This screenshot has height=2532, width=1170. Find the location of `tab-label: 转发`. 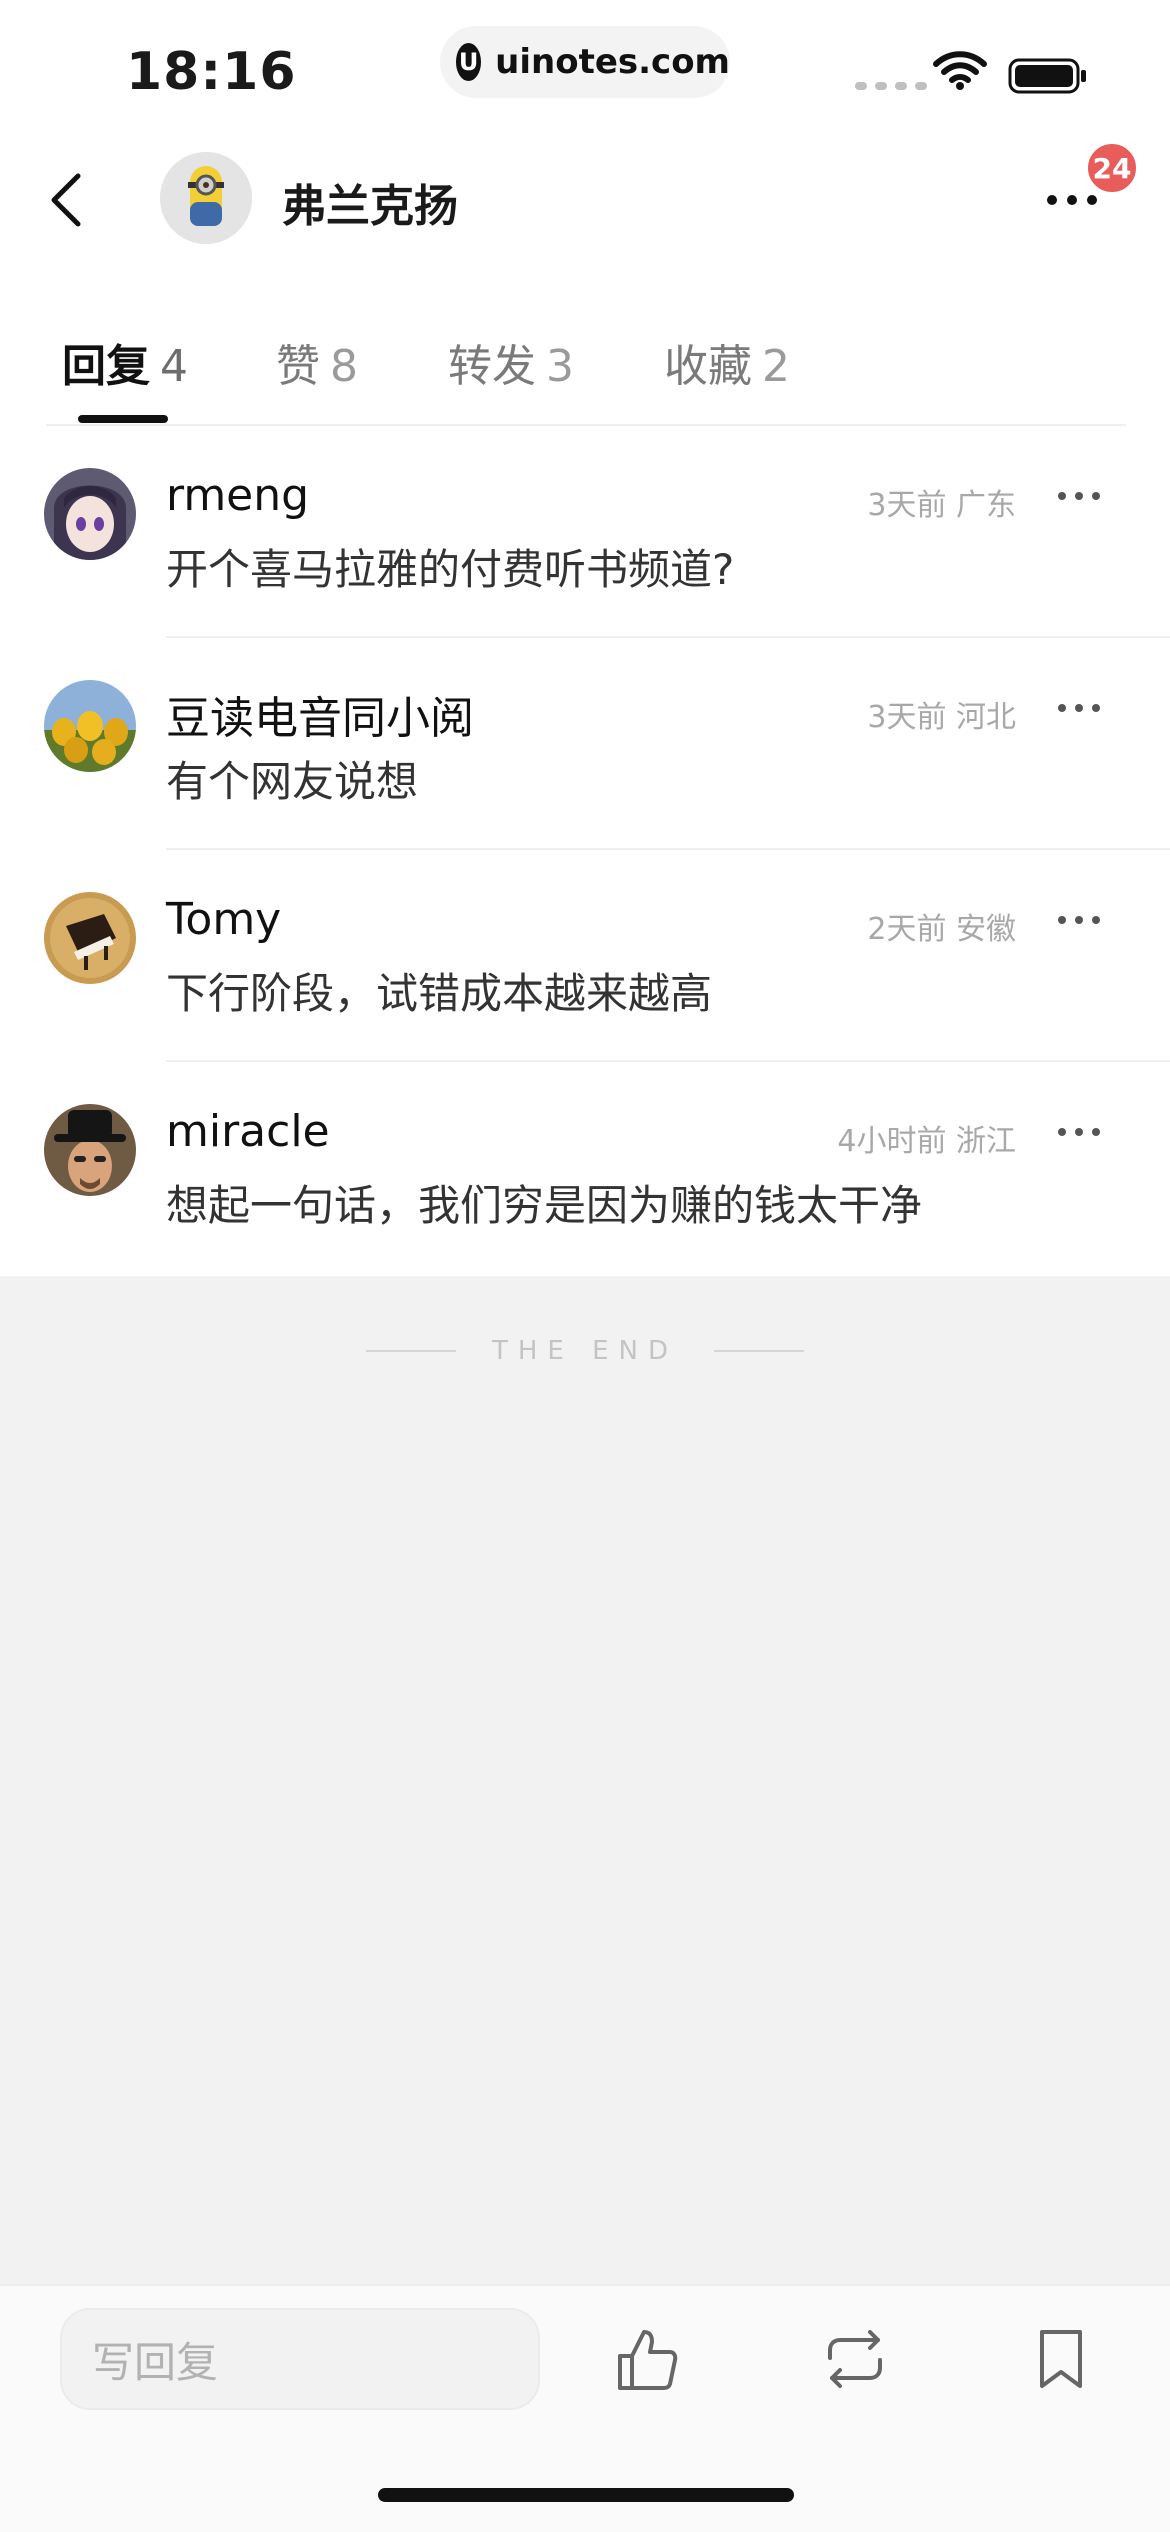

tab-label: 转发 is located at coordinates (492, 366).